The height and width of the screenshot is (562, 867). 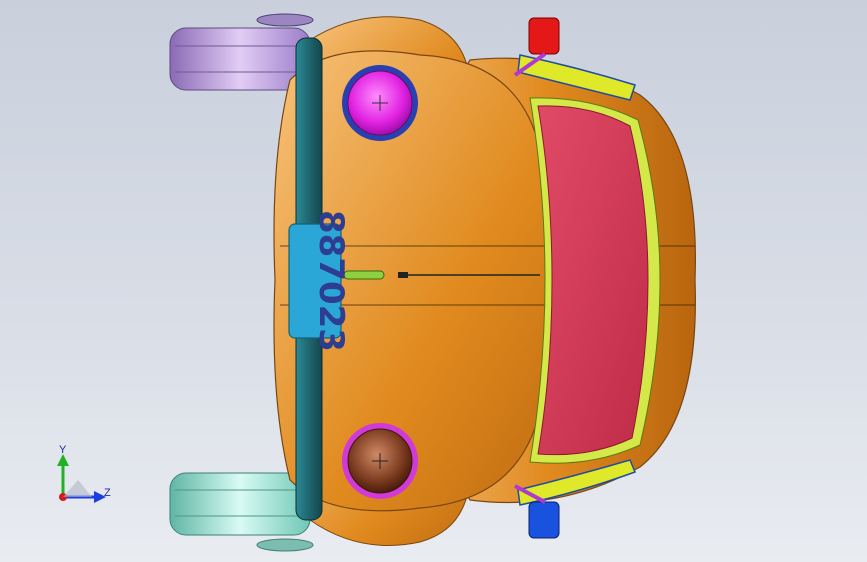 I want to click on license-plate: 887023, so click(x=319, y=281).